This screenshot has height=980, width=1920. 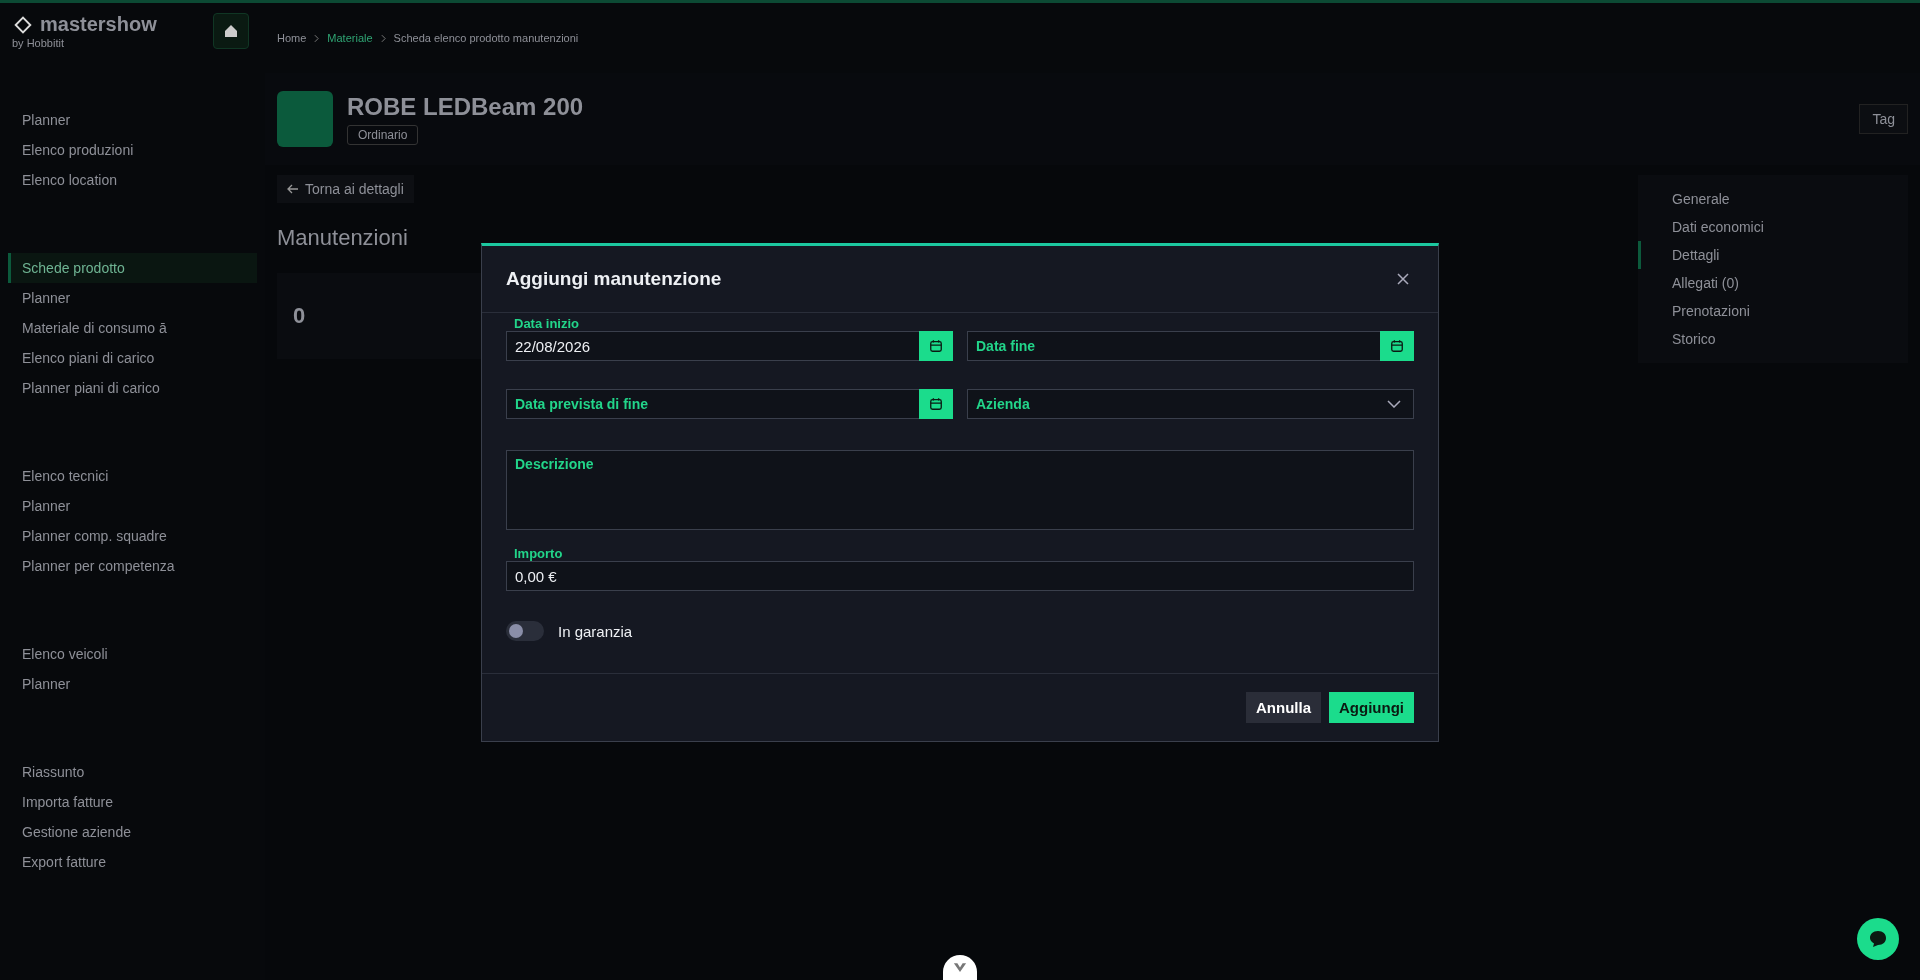 I want to click on brand-subtitle: by Hobbitit, so click(x=38, y=42).